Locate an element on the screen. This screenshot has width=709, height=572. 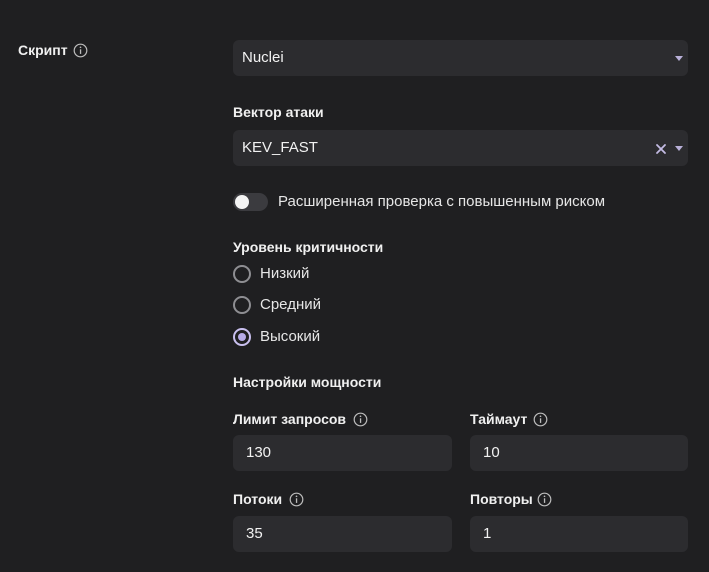
rate-limit-label: Лимит запросов is located at coordinates (290, 419).